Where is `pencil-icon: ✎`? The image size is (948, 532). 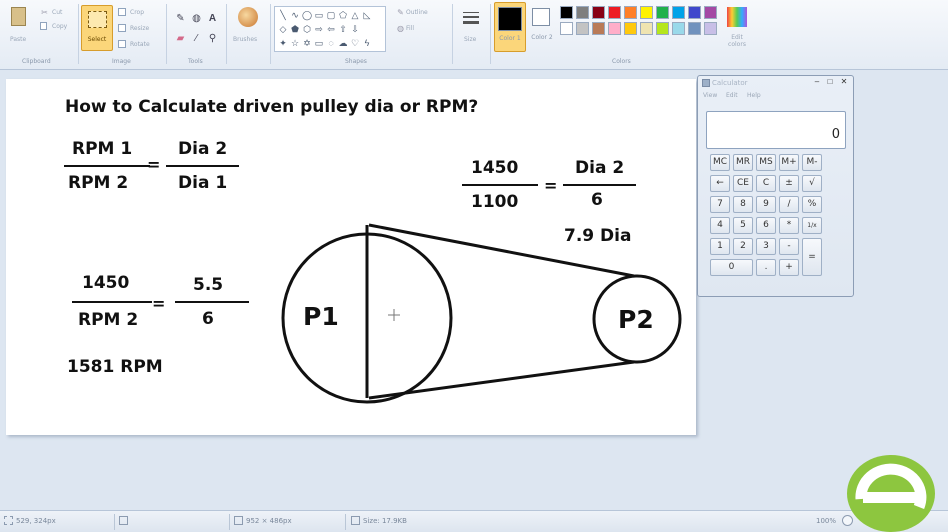
pencil-icon: ✎ is located at coordinates (180, 18).